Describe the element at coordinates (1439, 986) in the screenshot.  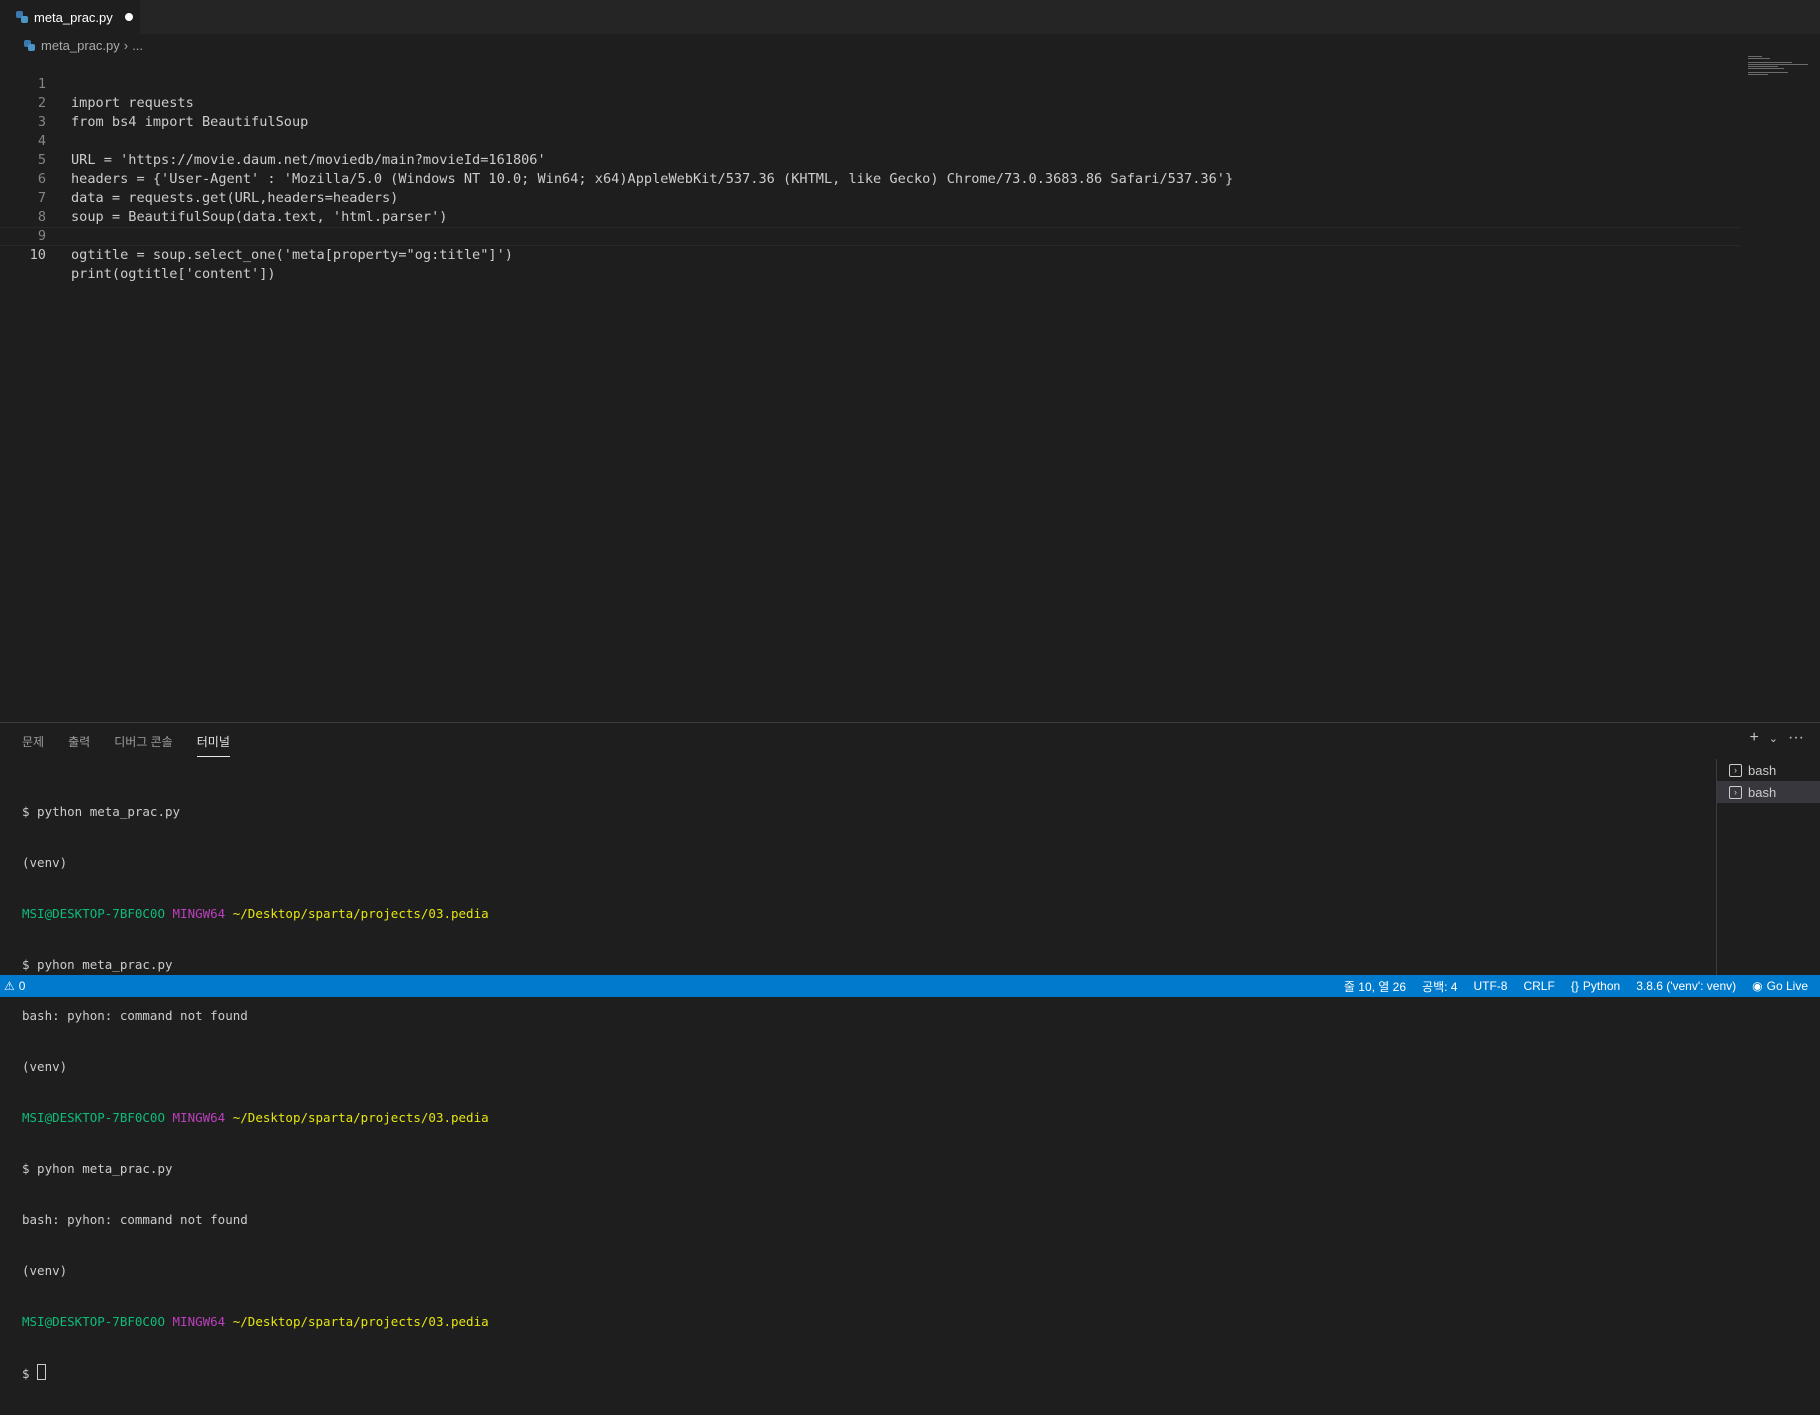
I see `indentation: 공백: 4` at that location.